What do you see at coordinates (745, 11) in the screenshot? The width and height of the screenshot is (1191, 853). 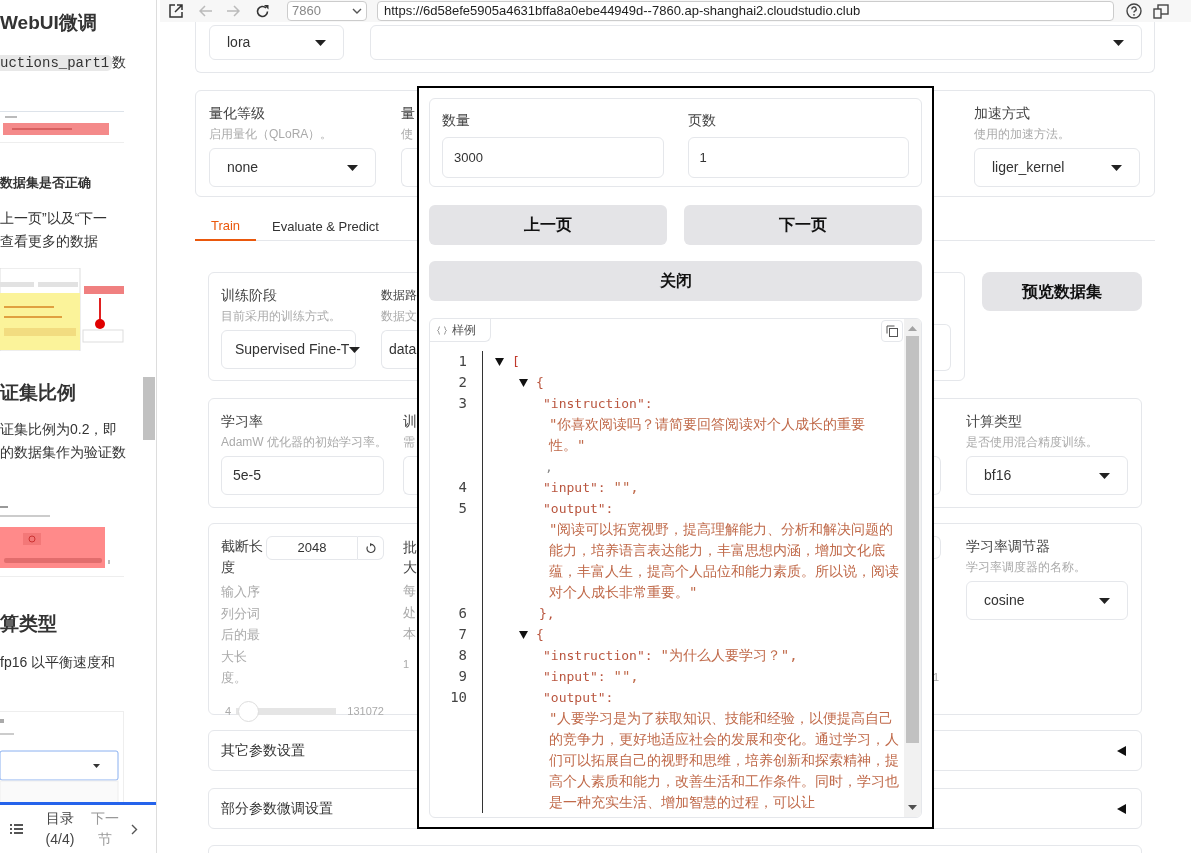 I see `address-bar: https://6d58efe5905a4631bffa8a0ebe44949d--7860.ap-shanghai2.cloudstudio.club` at bounding box center [745, 11].